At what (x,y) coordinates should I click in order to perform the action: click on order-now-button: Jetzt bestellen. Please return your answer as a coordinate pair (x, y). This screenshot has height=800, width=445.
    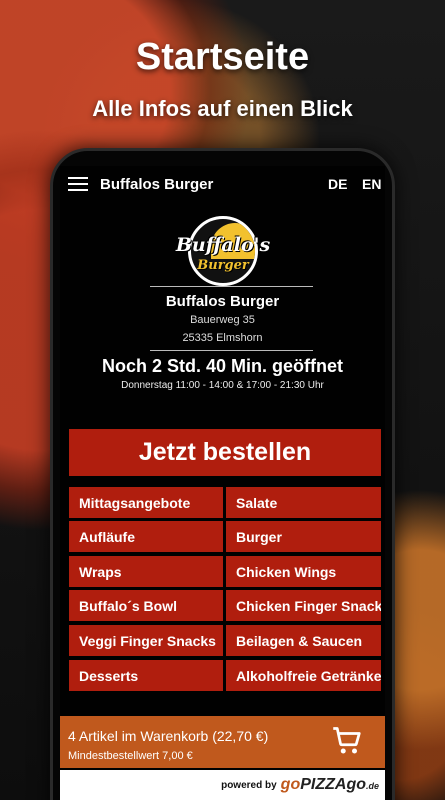
    Looking at the image, I should click on (225, 452).